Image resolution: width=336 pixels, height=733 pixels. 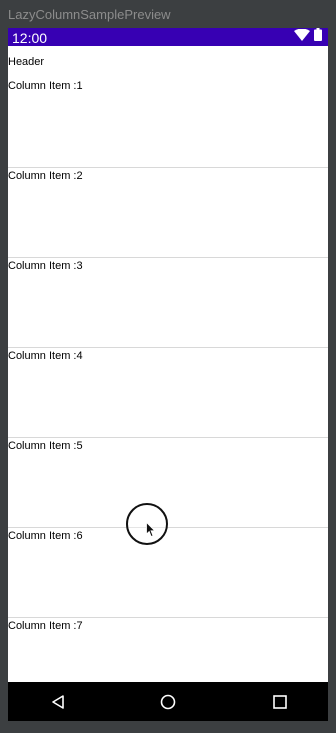 I want to click on list-item: Column Item :2, so click(x=168, y=213).